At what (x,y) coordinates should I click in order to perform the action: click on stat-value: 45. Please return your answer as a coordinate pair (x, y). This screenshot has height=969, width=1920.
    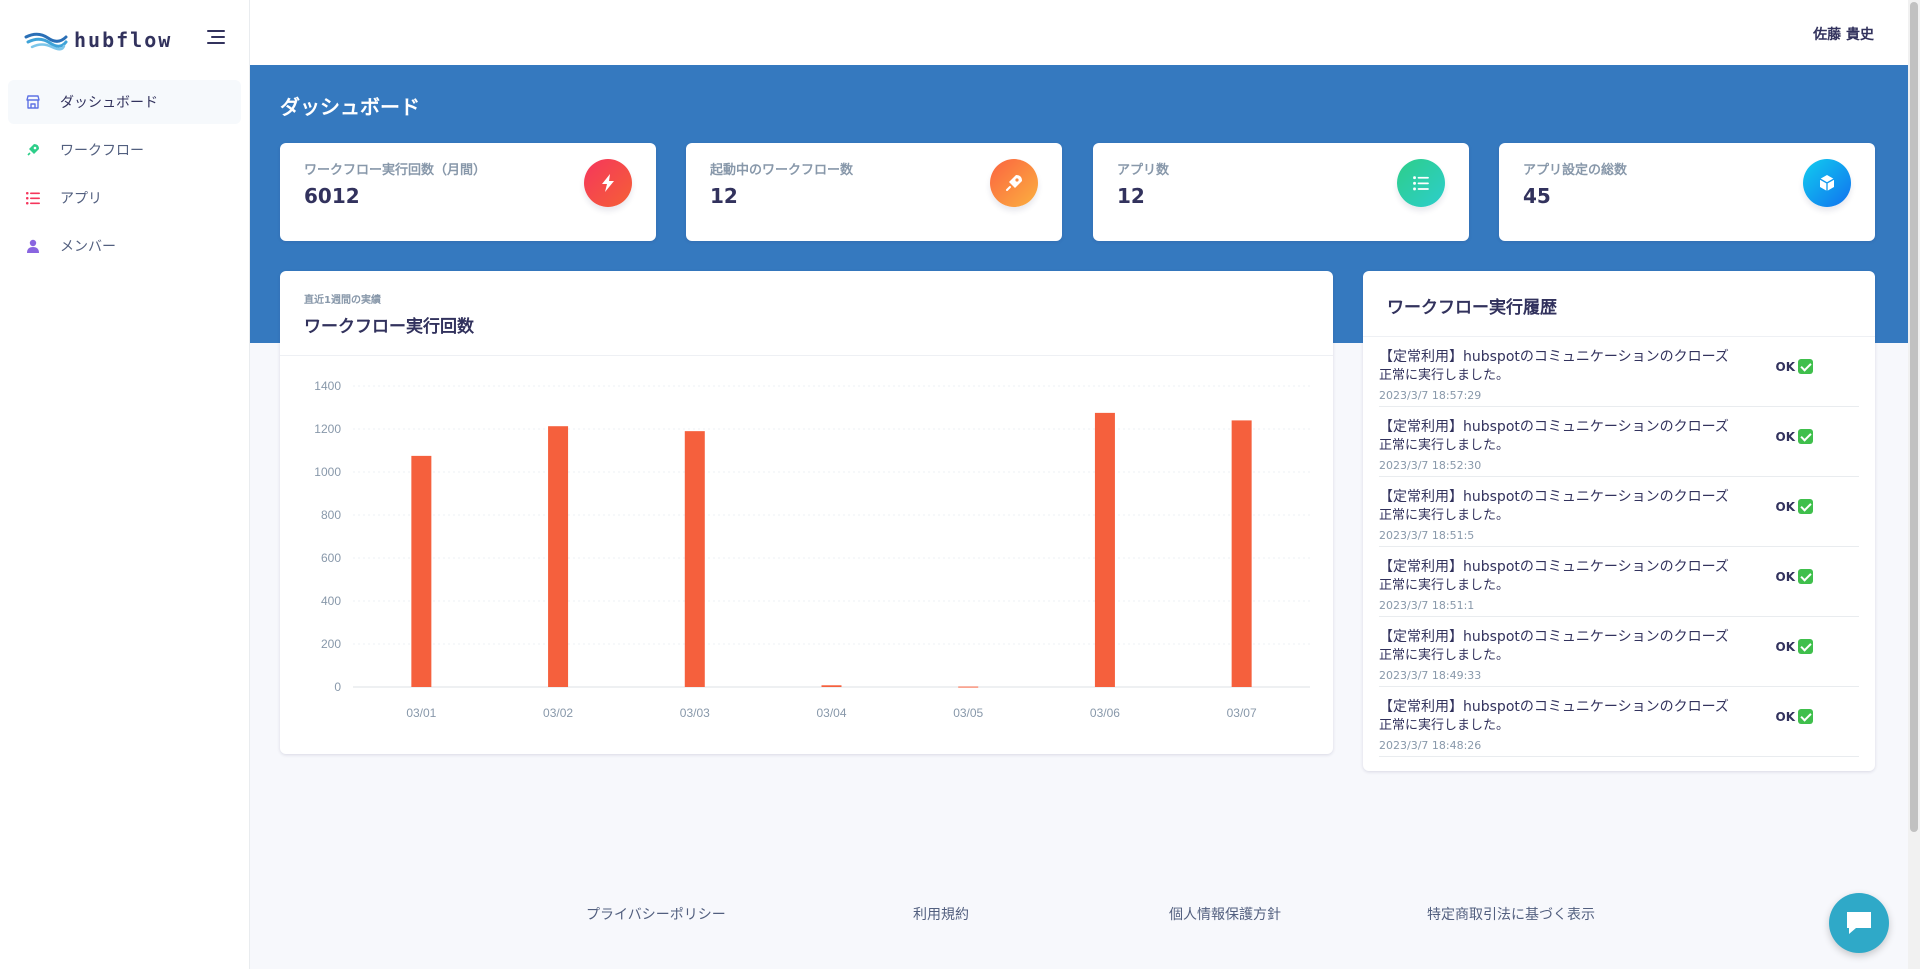
    Looking at the image, I should click on (1537, 196).